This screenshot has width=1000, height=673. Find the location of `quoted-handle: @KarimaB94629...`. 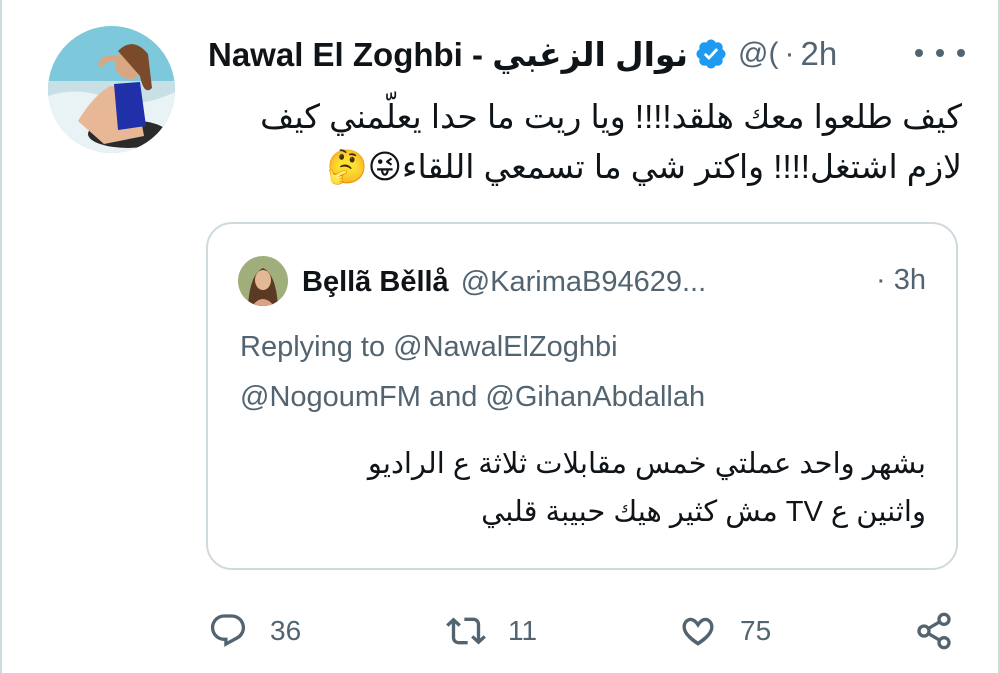

quoted-handle: @KarimaB94629... is located at coordinates (583, 282).